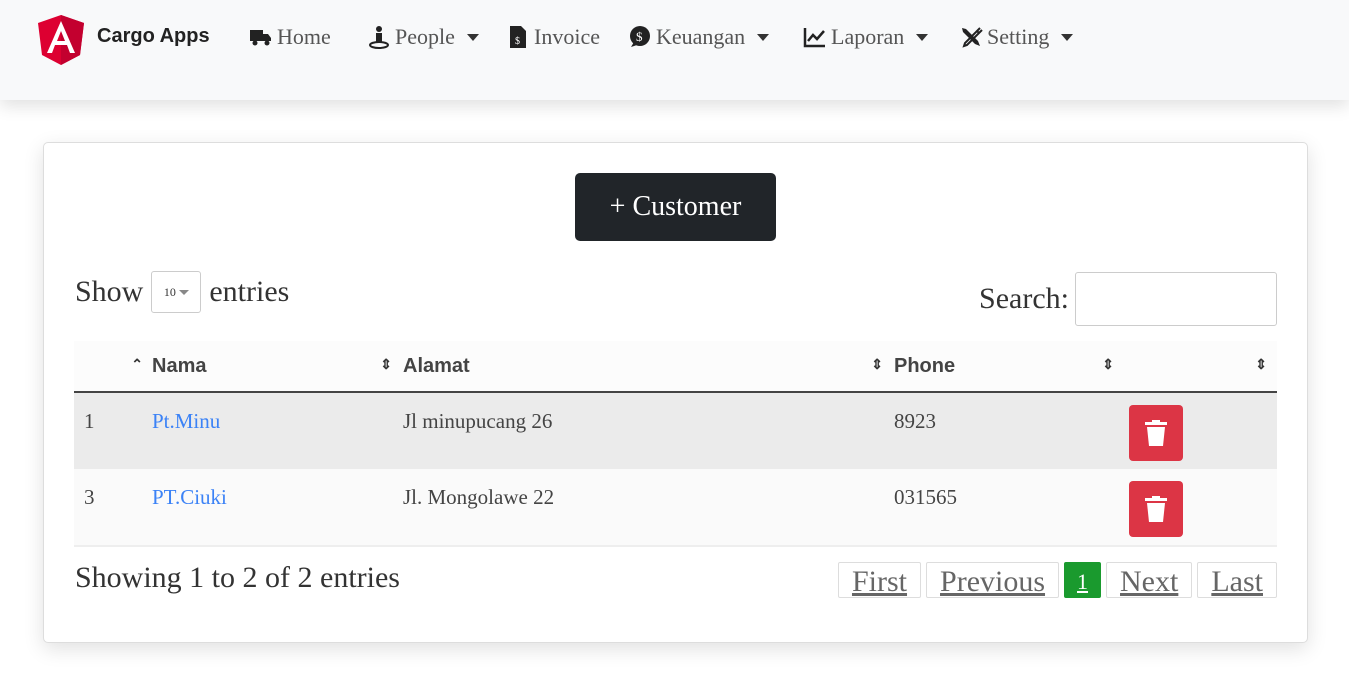  What do you see at coordinates (814, 38) in the screenshot?
I see `chart-line-icon` at bounding box center [814, 38].